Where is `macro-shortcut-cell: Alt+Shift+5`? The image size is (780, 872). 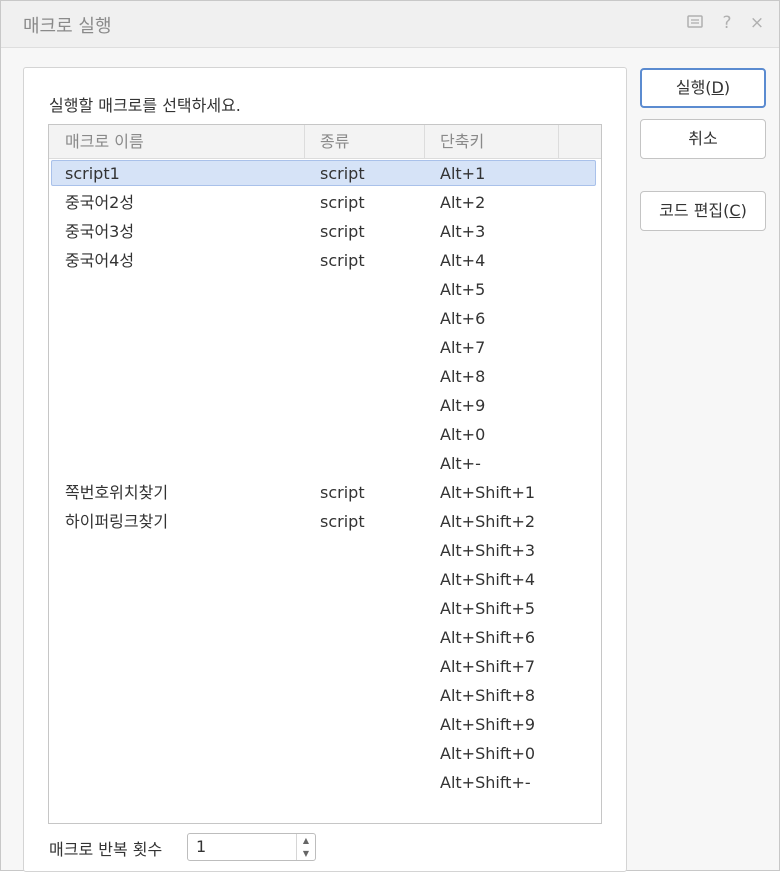 macro-shortcut-cell: Alt+Shift+5 is located at coordinates (488, 608).